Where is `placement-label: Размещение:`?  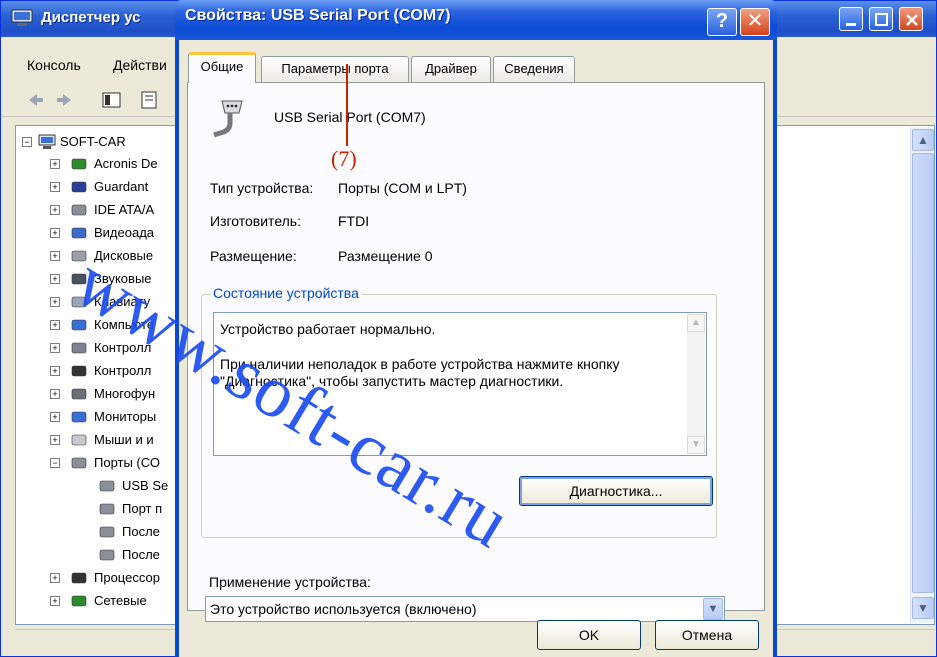
placement-label: Размещение: is located at coordinates (253, 256).